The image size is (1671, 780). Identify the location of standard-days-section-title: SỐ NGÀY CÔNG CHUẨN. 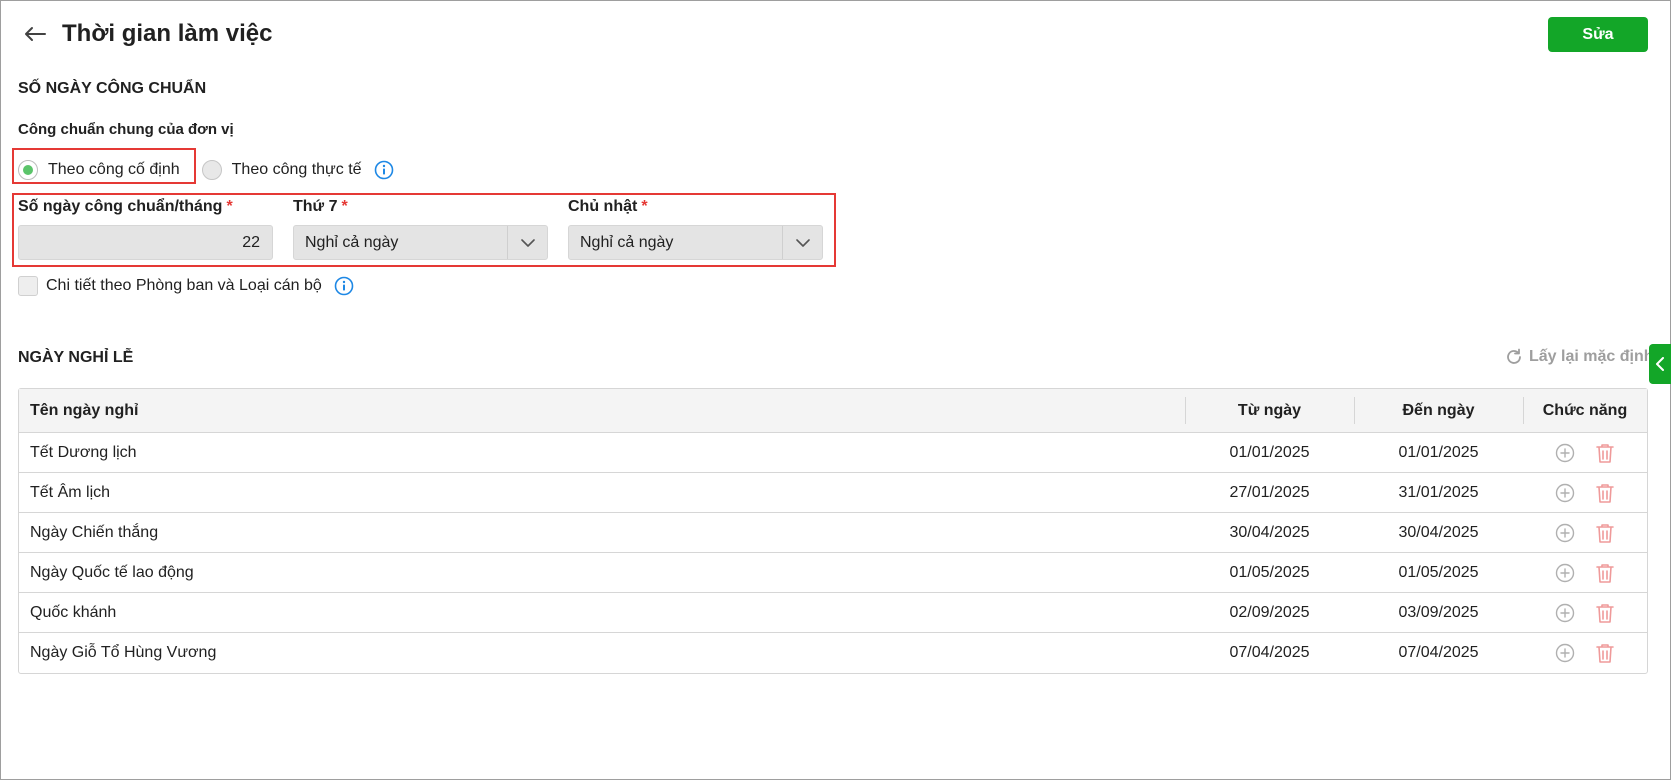
(112, 88).